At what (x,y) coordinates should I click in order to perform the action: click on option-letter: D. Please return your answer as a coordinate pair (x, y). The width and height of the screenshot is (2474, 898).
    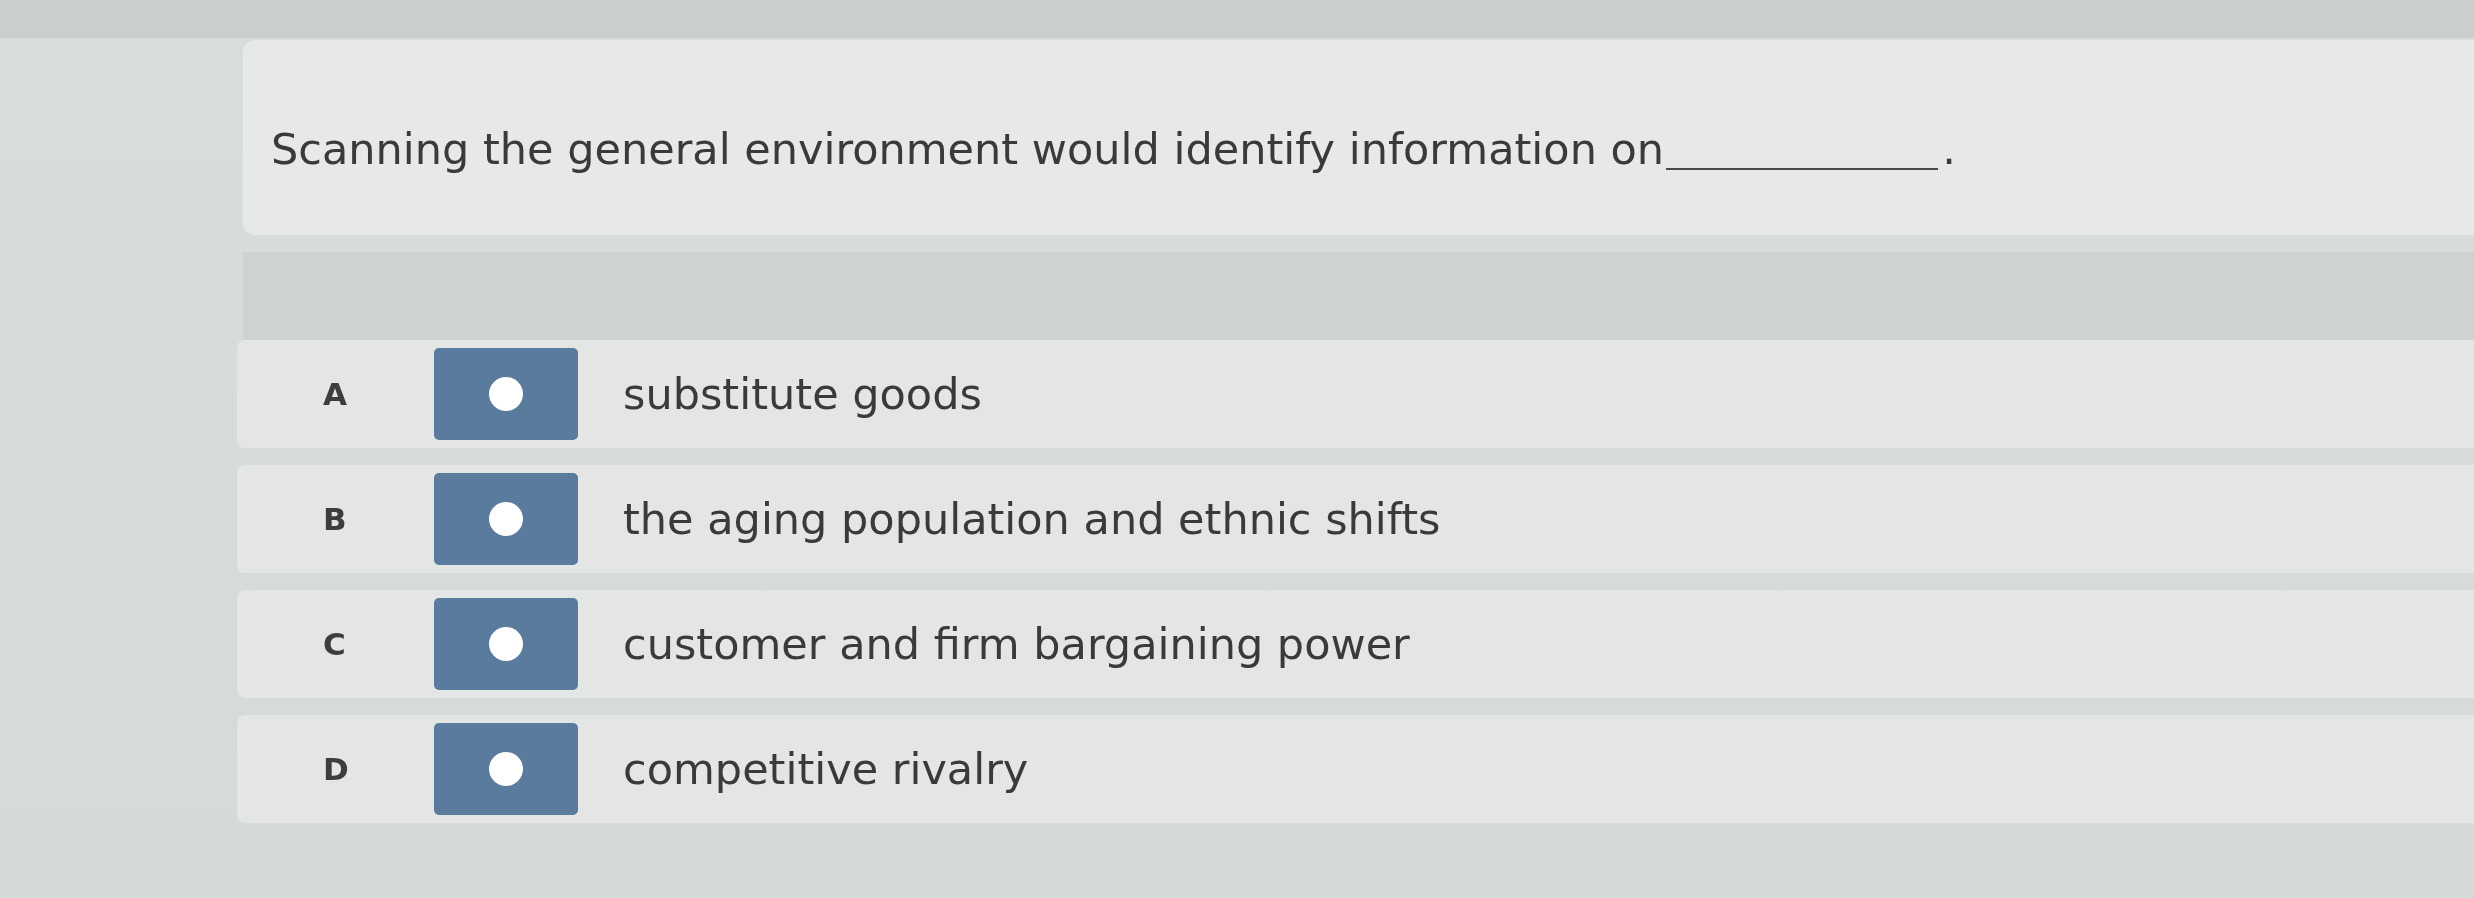
    Looking at the image, I should click on (336, 769).